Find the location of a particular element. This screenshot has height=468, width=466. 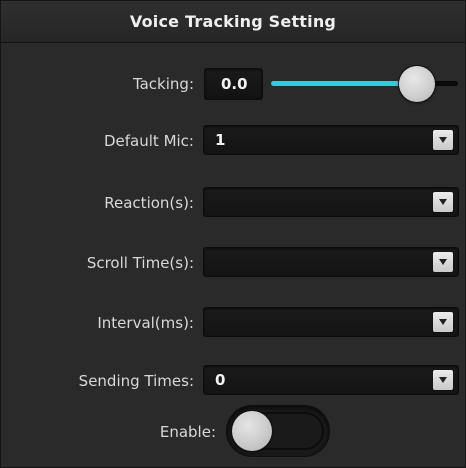

tacking-value-field: 0.0 is located at coordinates (233, 84).